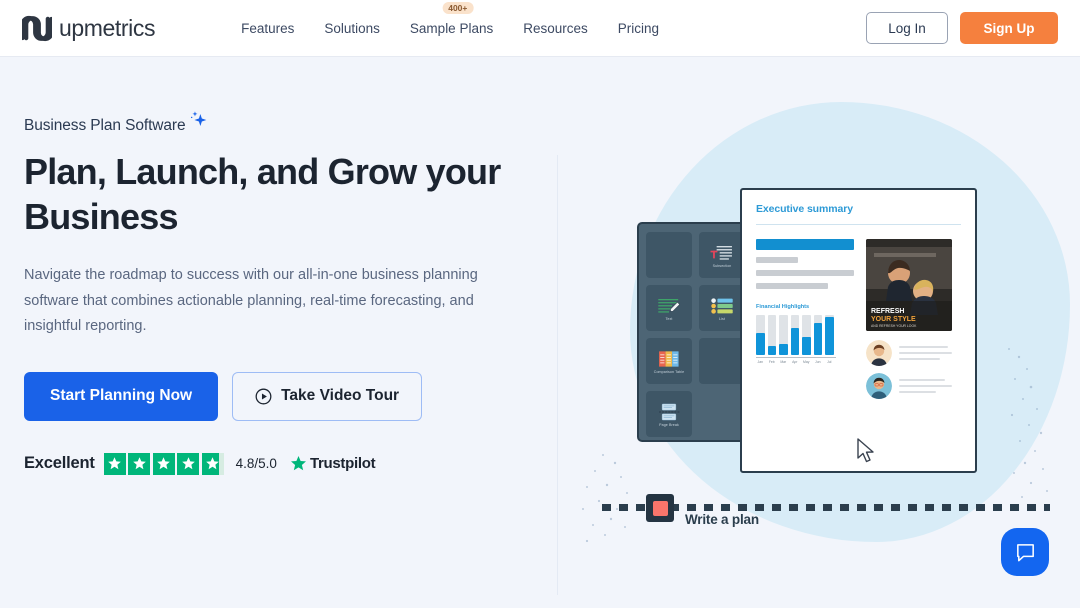  I want to click on arrow-cursor-icon, so click(865, 450).